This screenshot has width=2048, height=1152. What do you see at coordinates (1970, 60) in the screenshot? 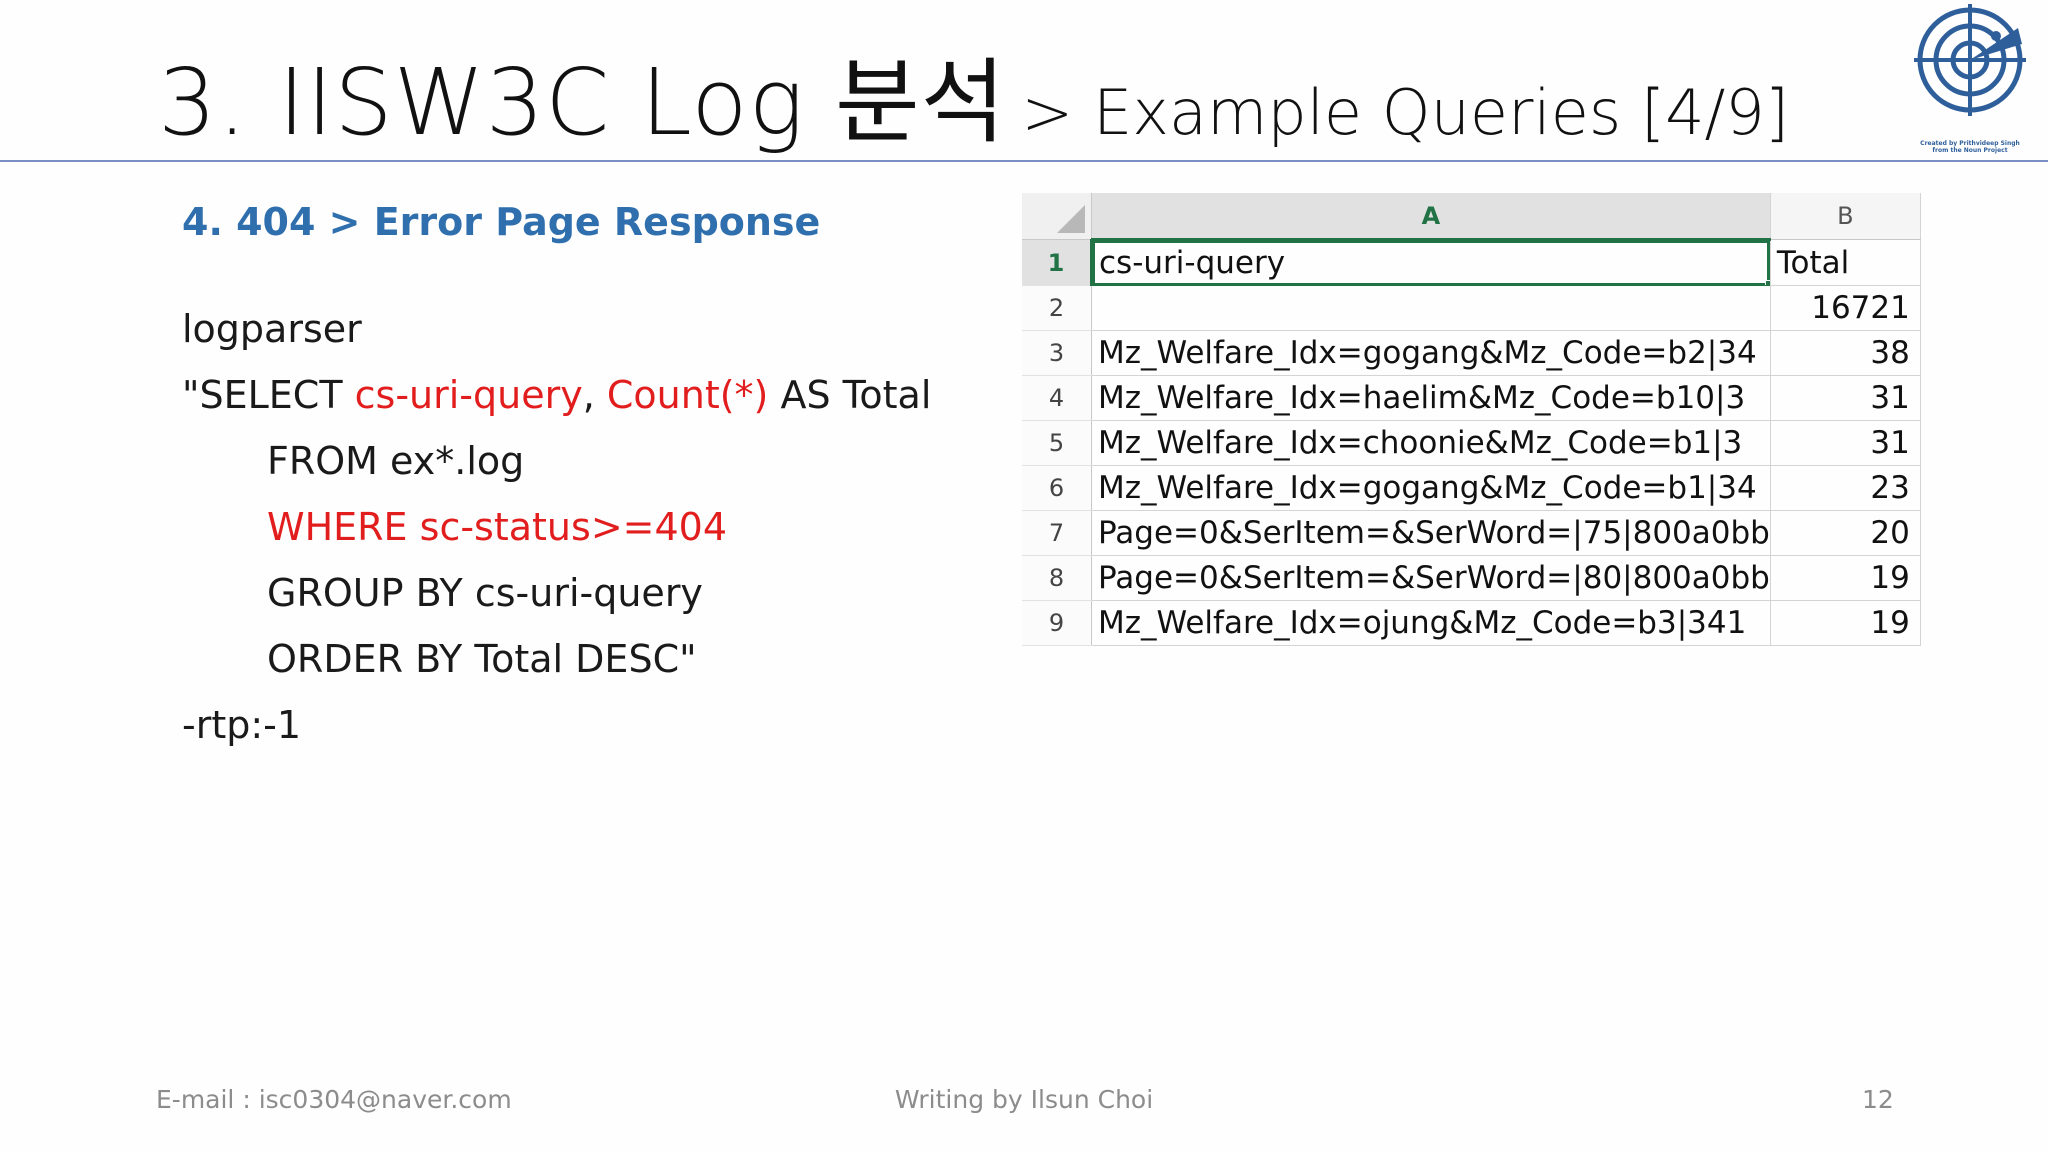
I see `radar-target-icon` at bounding box center [1970, 60].